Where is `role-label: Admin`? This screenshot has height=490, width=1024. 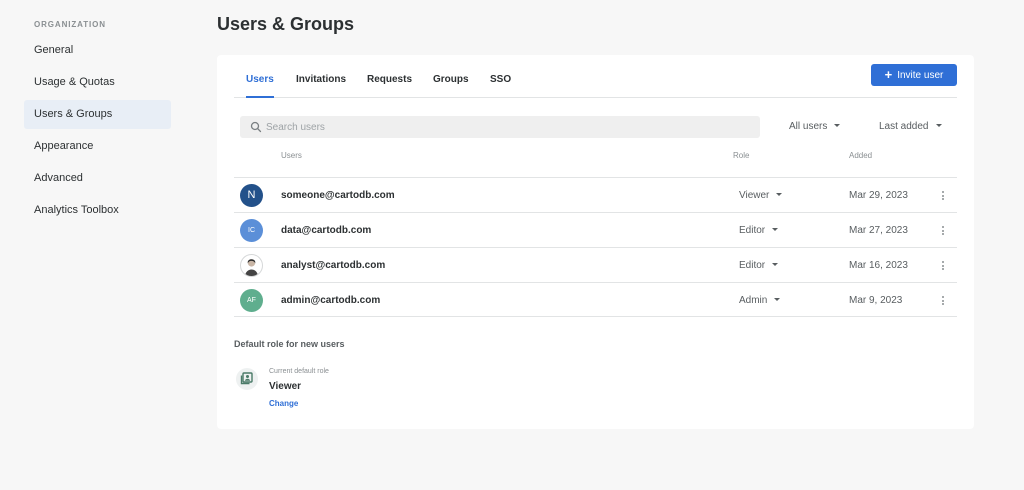 role-label: Admin is located at coordinates (753, 300).